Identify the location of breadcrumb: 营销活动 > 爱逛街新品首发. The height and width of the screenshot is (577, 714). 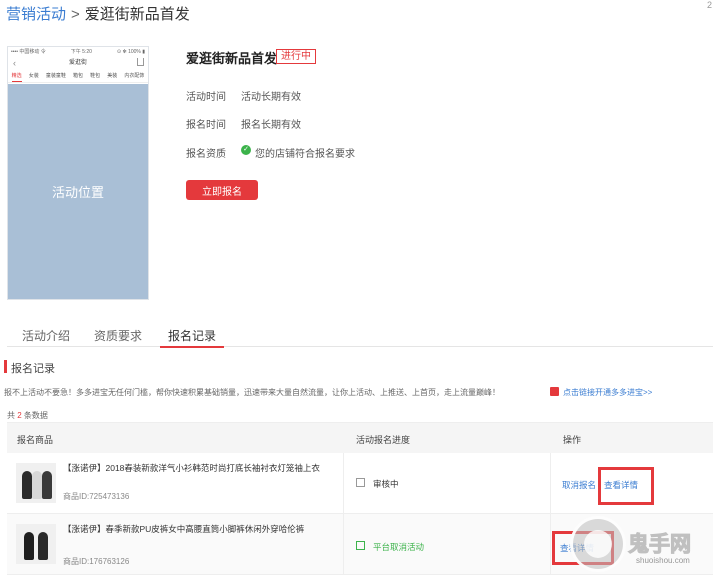
(98, 13).